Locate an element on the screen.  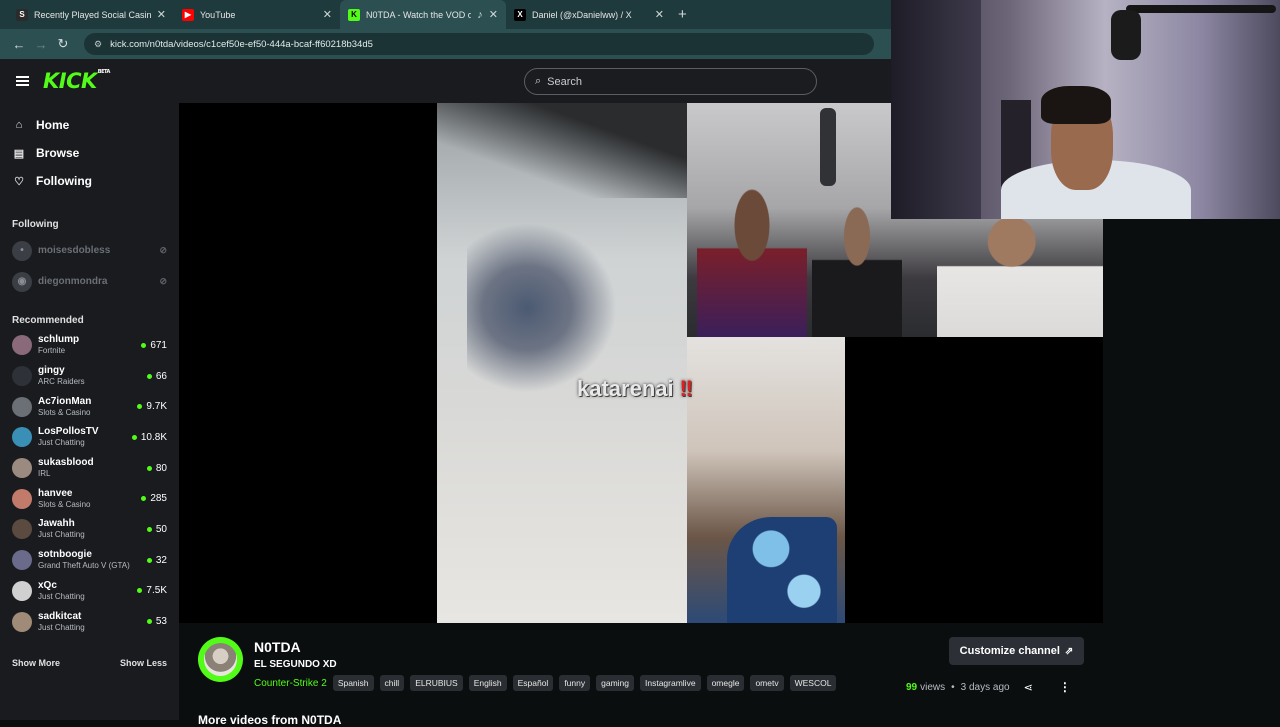
kick-logo: KICKBETA is located at coordinates (76, 81).